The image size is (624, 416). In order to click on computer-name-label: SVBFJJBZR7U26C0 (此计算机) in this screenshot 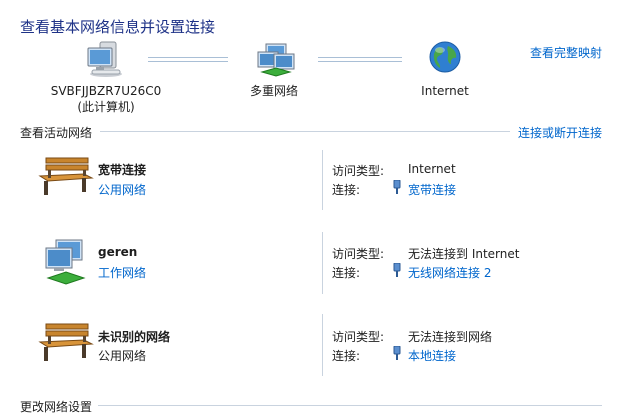, I will do `click(106, 99)`.